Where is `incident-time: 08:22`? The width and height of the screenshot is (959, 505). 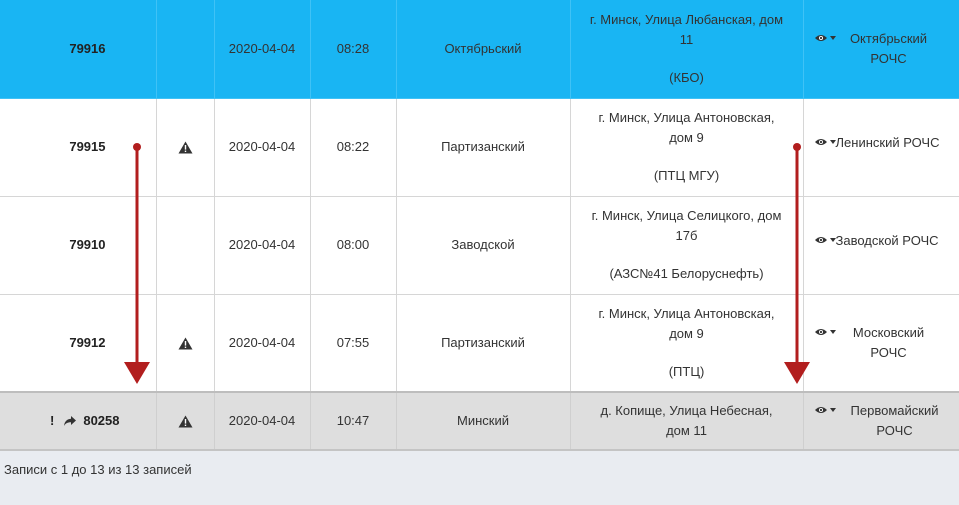
incident-time: 08:22 is located at coordinates (353, 147).